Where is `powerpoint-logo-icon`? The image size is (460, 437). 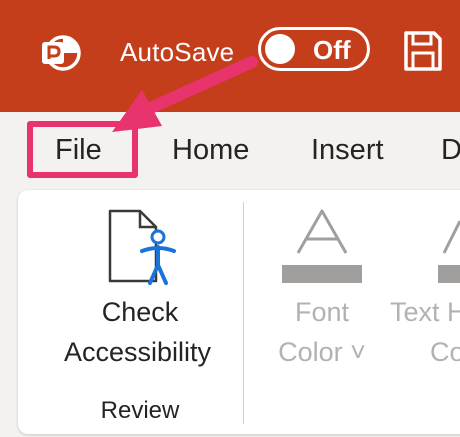
powerpoint-logo-icon is located at coordinates (61, 53).